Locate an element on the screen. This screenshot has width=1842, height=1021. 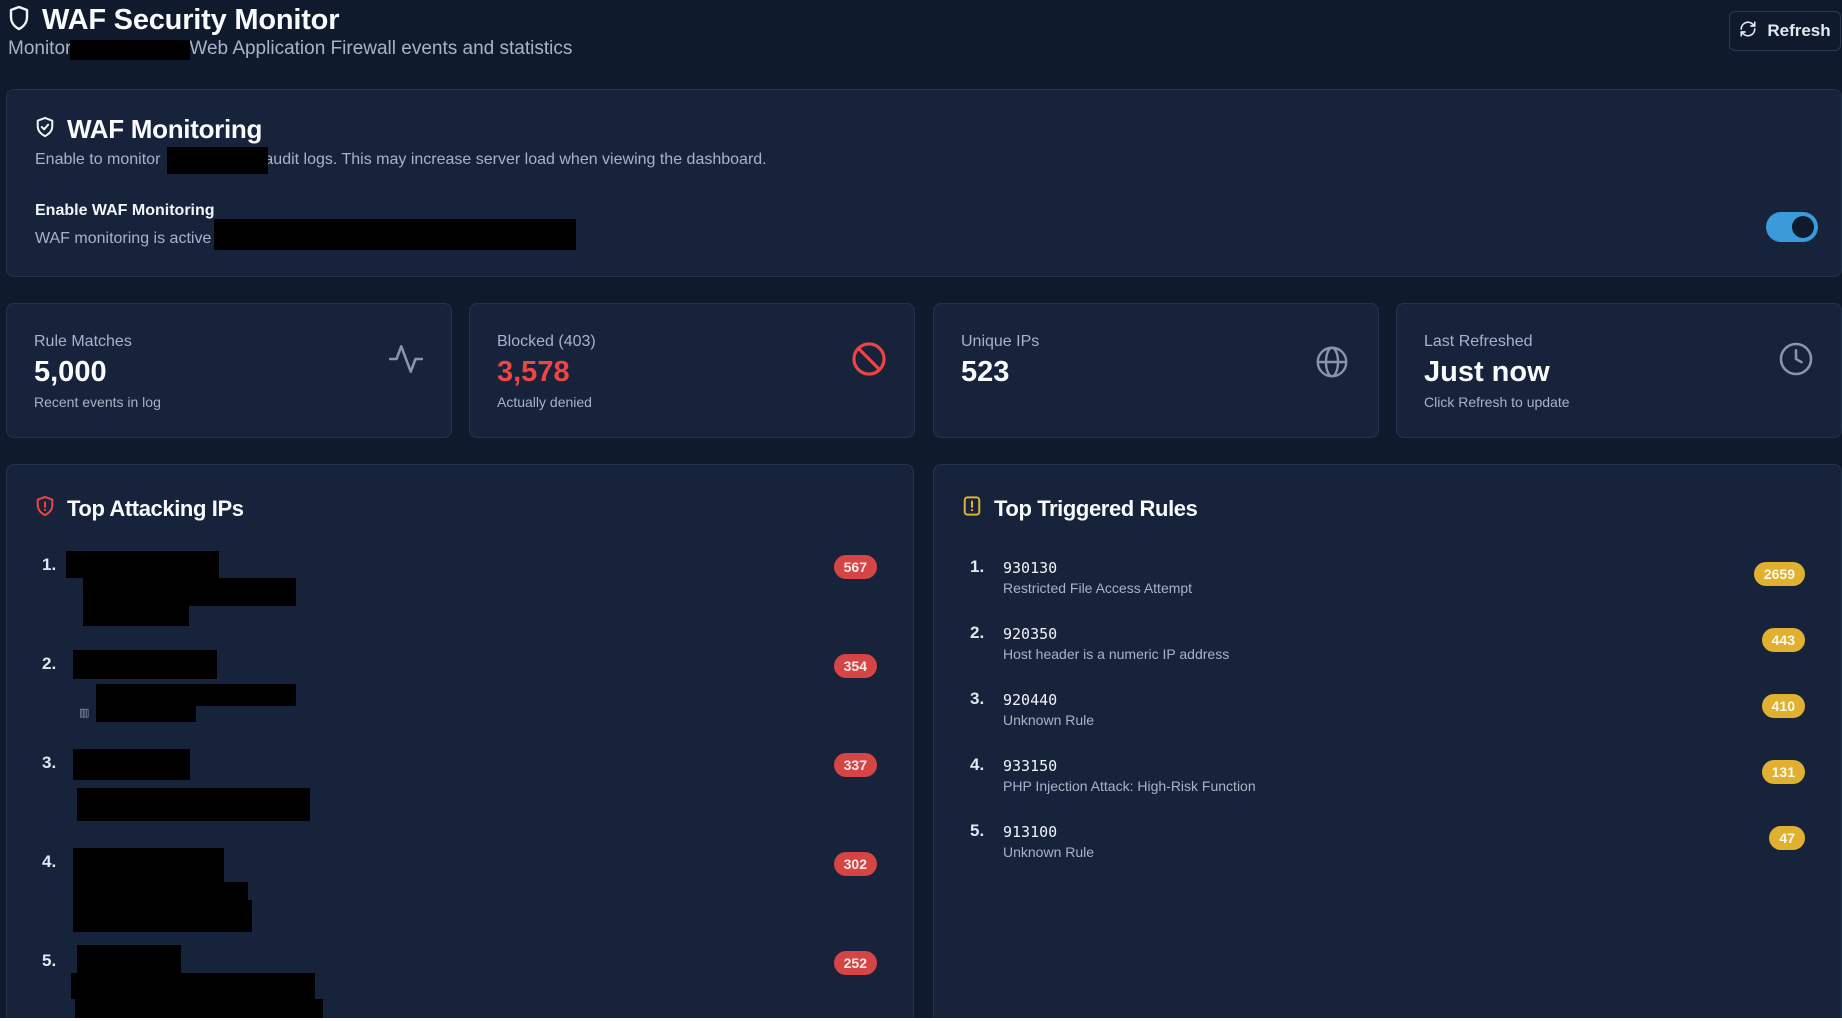
stat-value: 523 is located at coordinates (985, 372).